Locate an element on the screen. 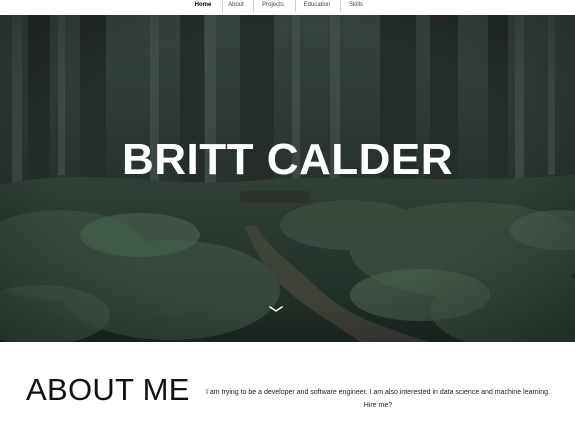 This screenshot has width=575, height=436. nav-item-projects: Projects is located at coordinates (273, 6).